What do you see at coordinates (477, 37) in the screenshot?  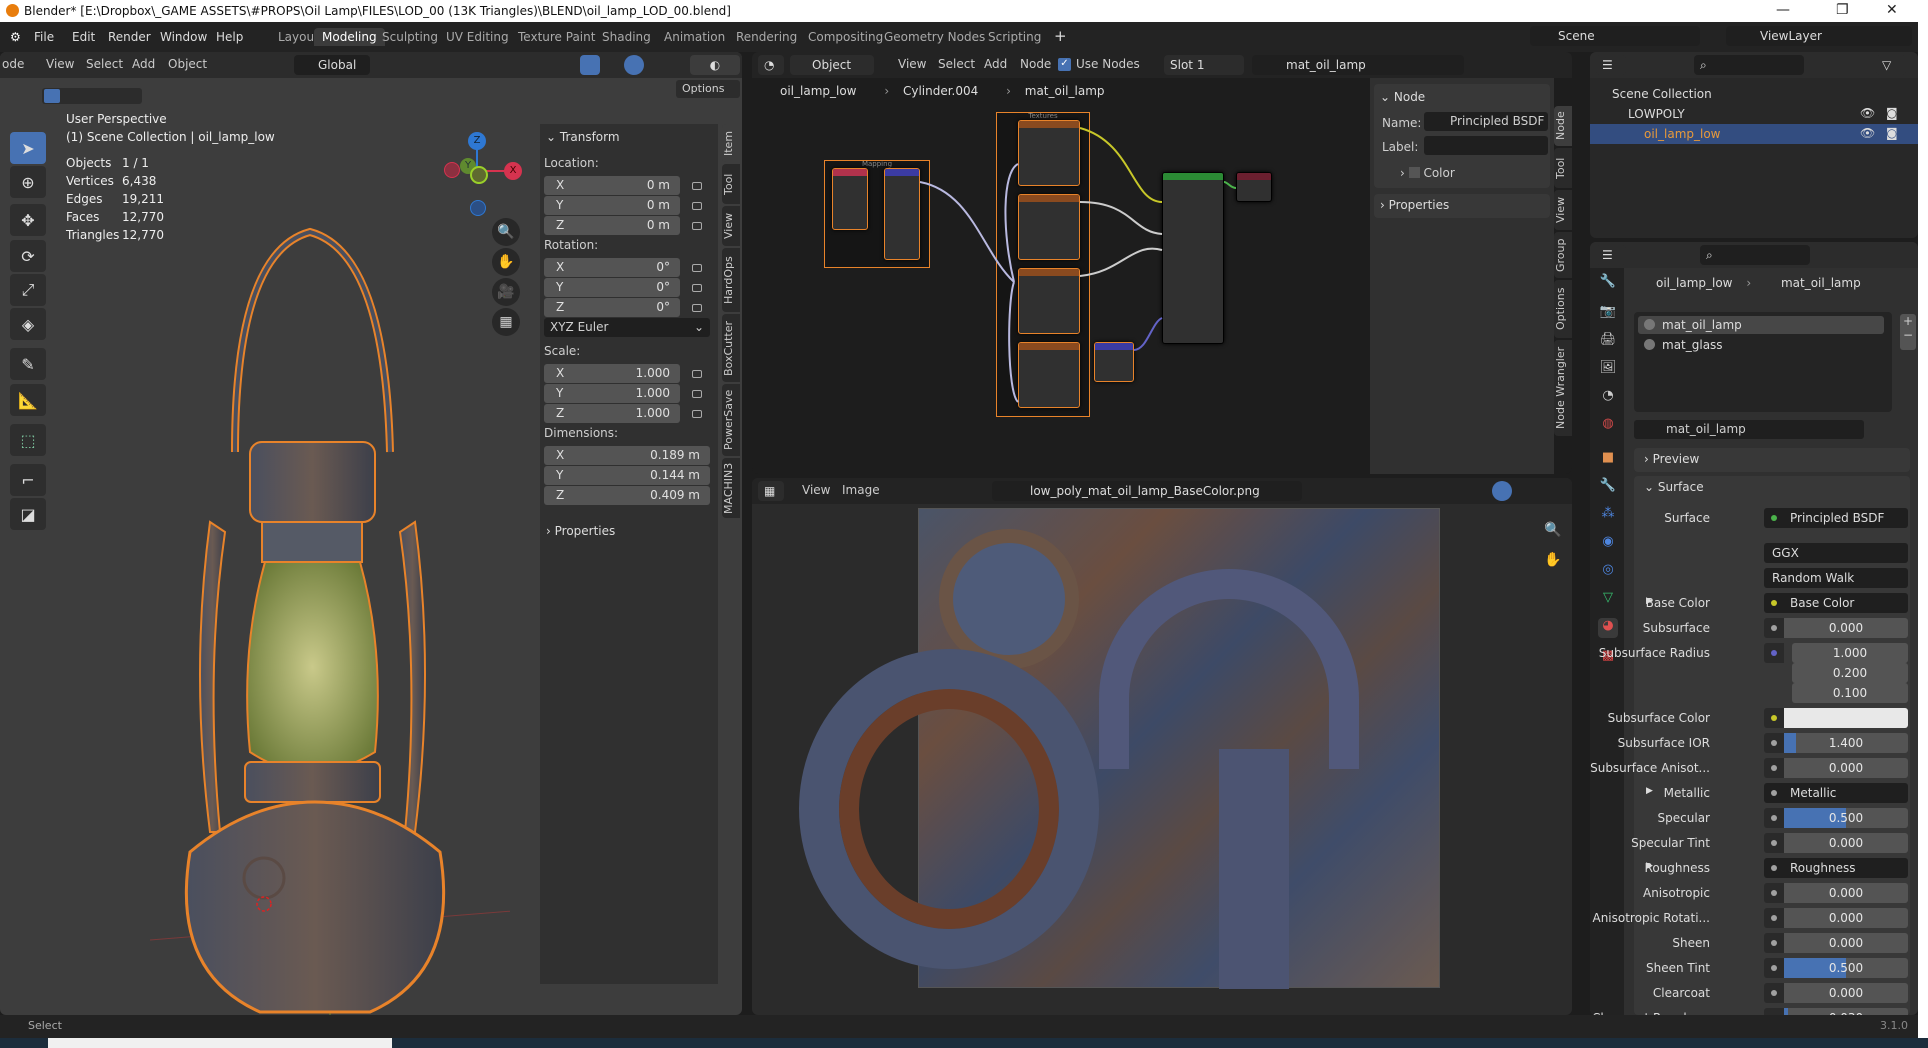 I see `workspace-tab-uv-editing: UV Editing` at bounding box center [477, 37].